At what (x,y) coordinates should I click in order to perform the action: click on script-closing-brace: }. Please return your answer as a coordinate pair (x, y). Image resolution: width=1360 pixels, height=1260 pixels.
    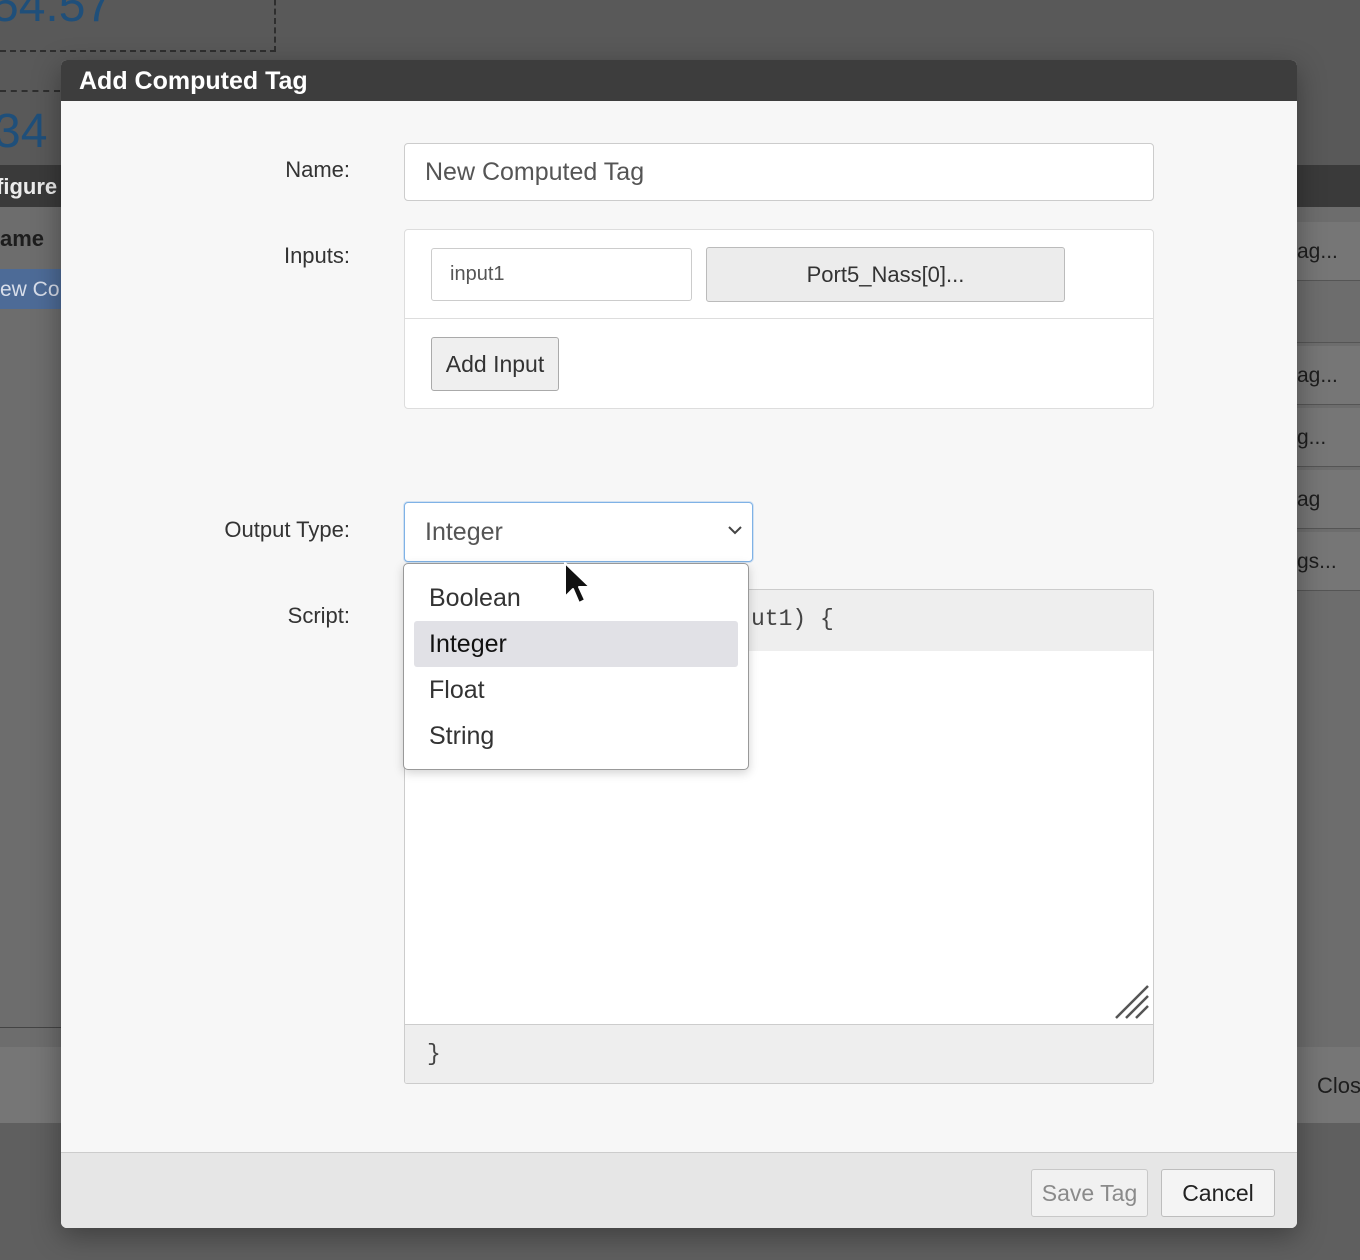
    Looking at the image, I should click on (434, 1054).